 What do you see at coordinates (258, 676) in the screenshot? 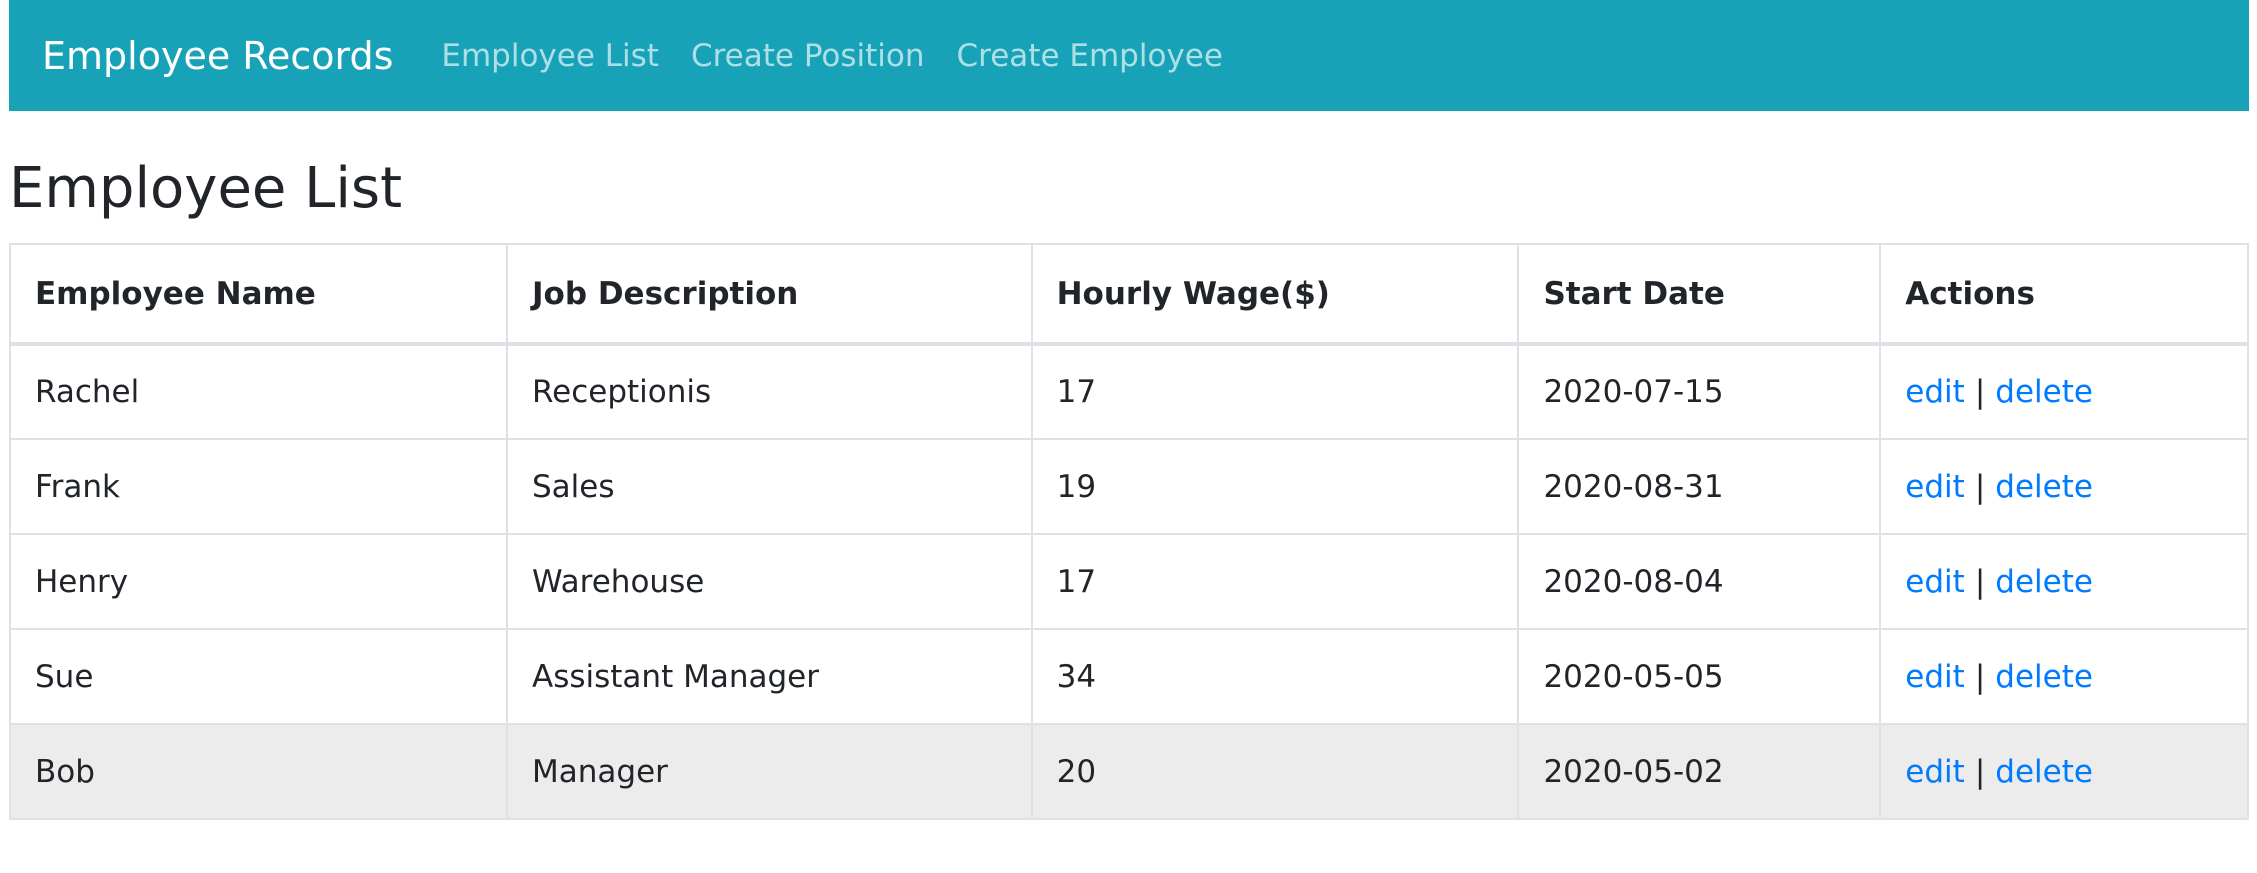
I see `cell-employee-name: Sue` at bounding box center [258, 676].